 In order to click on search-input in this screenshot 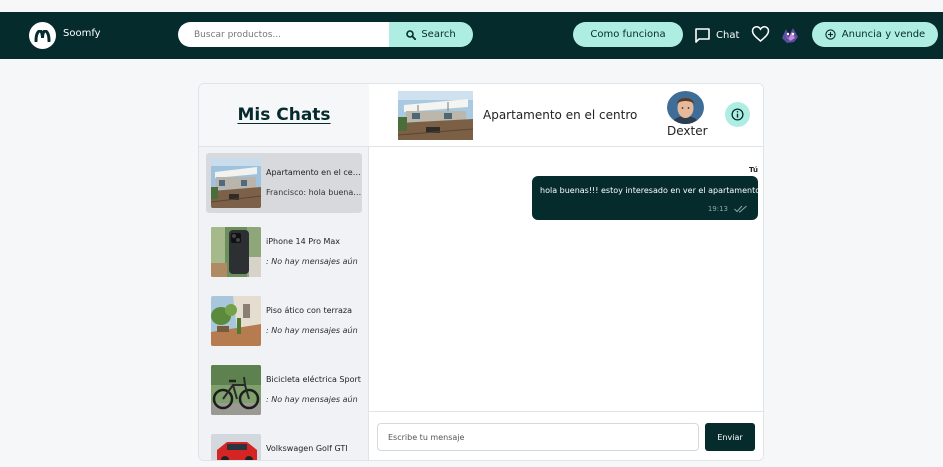, I will do `click(283, 34)`.